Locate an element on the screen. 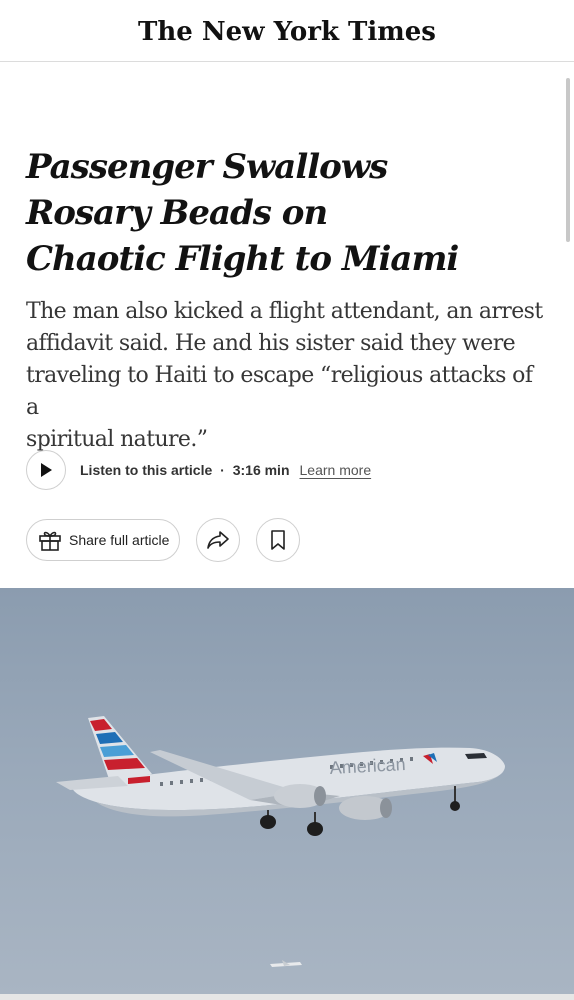  save-button is located at coordinates (278, 540).